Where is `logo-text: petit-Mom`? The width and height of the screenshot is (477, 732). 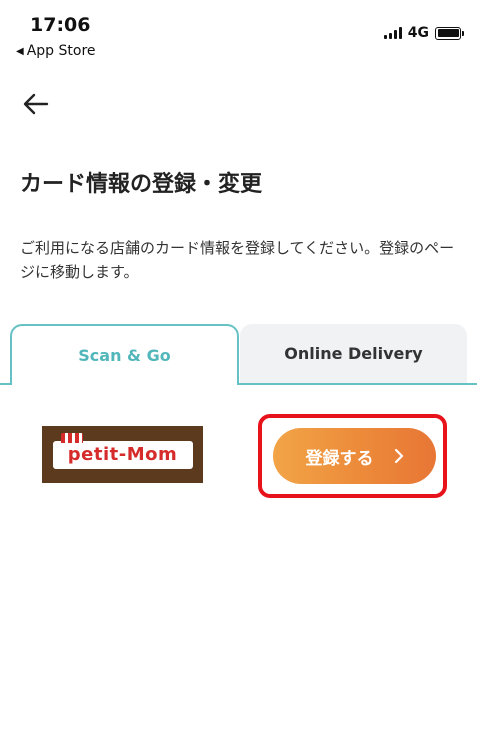
logo-text: petit-Mom is located at coordinates (122, 454).